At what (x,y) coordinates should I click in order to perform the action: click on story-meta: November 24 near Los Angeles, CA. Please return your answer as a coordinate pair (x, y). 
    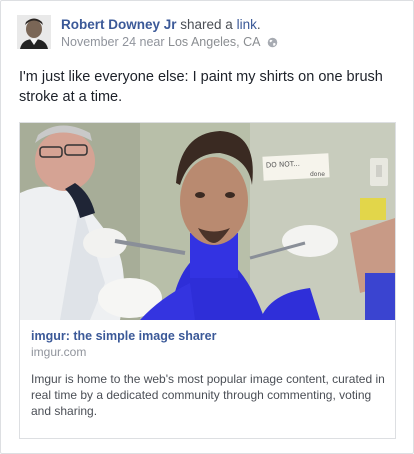
    Looking at the image, I should click on (169, 43).